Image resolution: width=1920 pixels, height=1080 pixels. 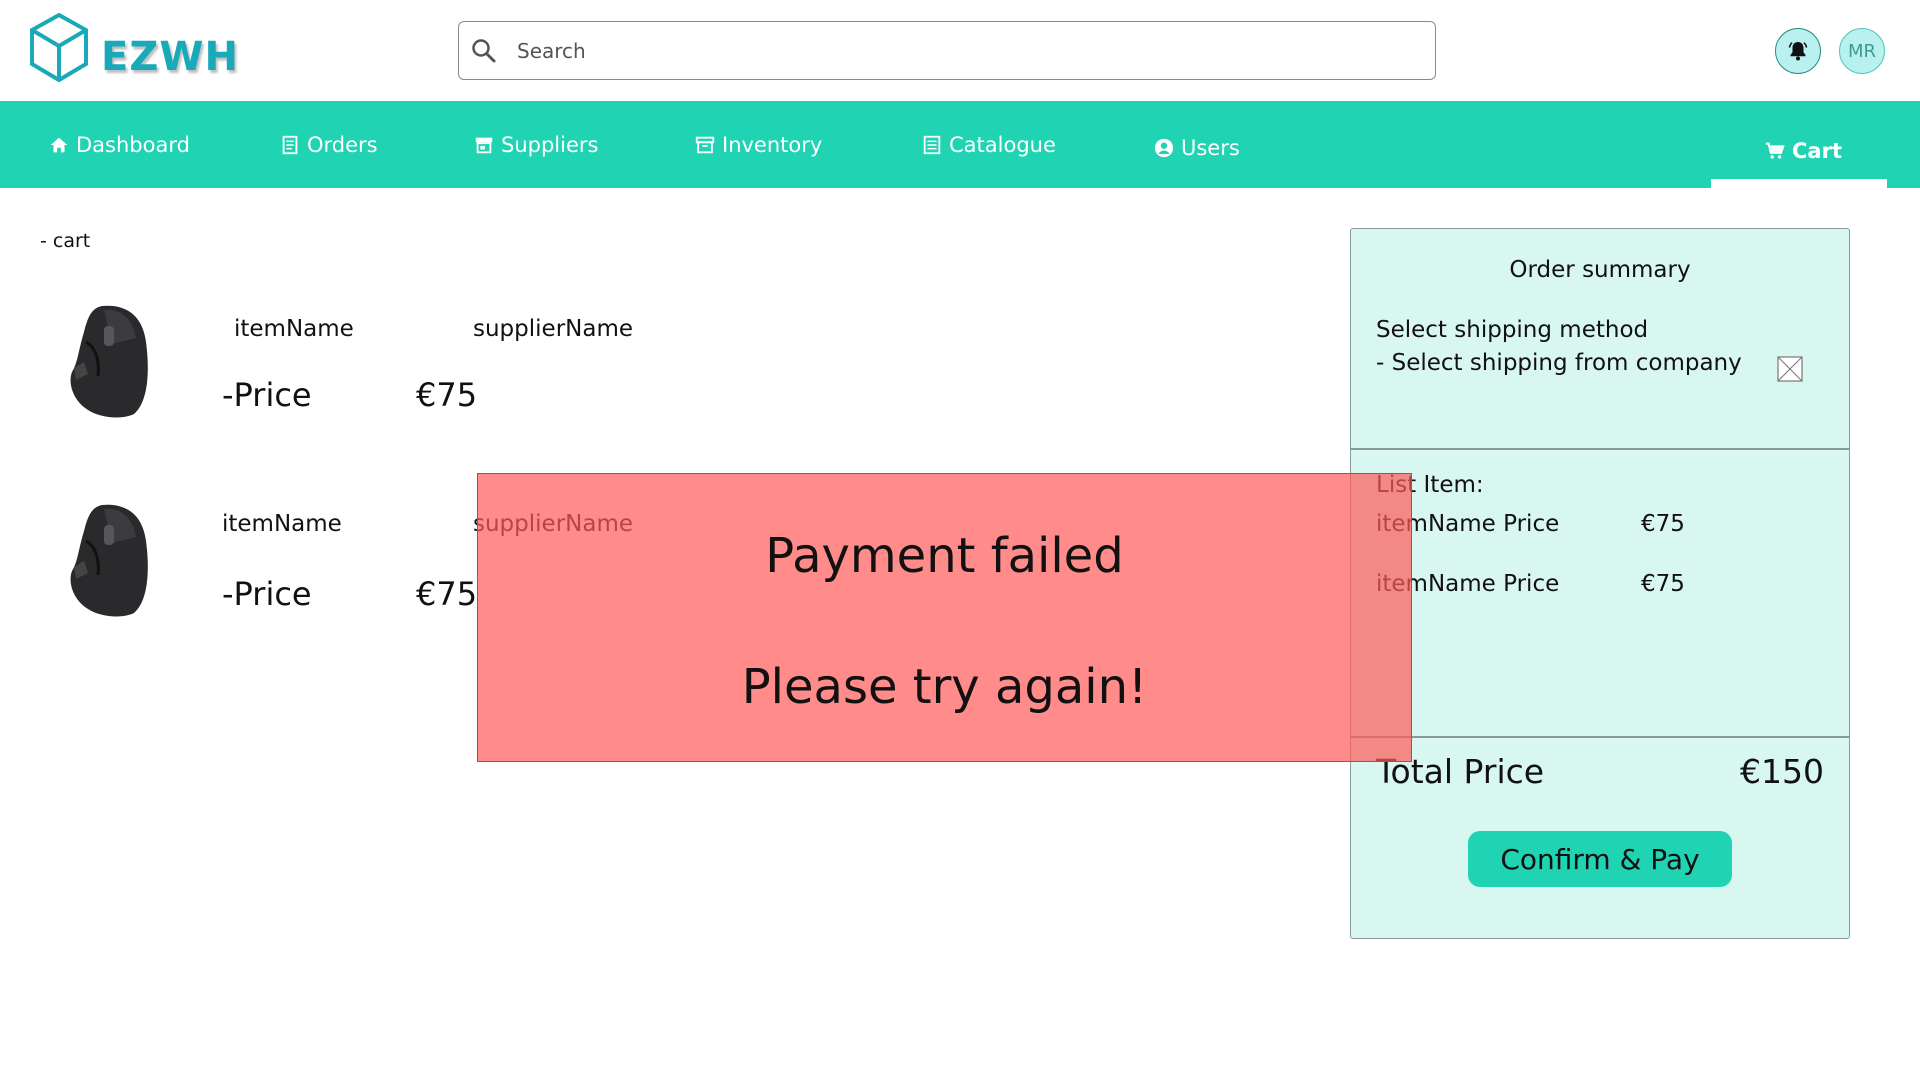 I want to click on nav-label: Orders, so click(x=342, y=144).